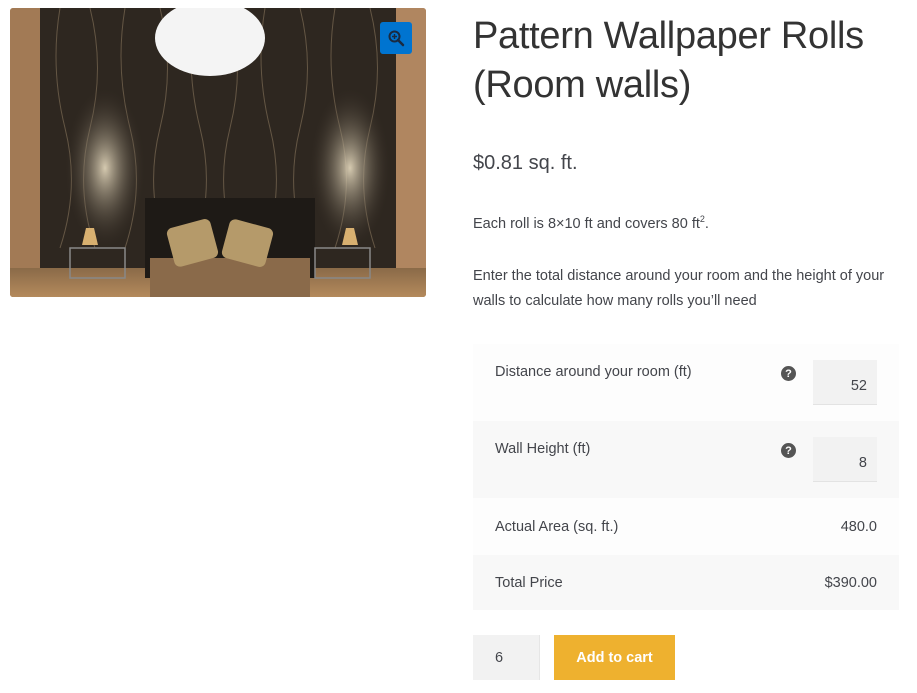 The image size is (917, 693). Describe the element at coordinates (686, 382) in the screenshot. I see `distance-row: Distance around your room (ft) ?` at that location.